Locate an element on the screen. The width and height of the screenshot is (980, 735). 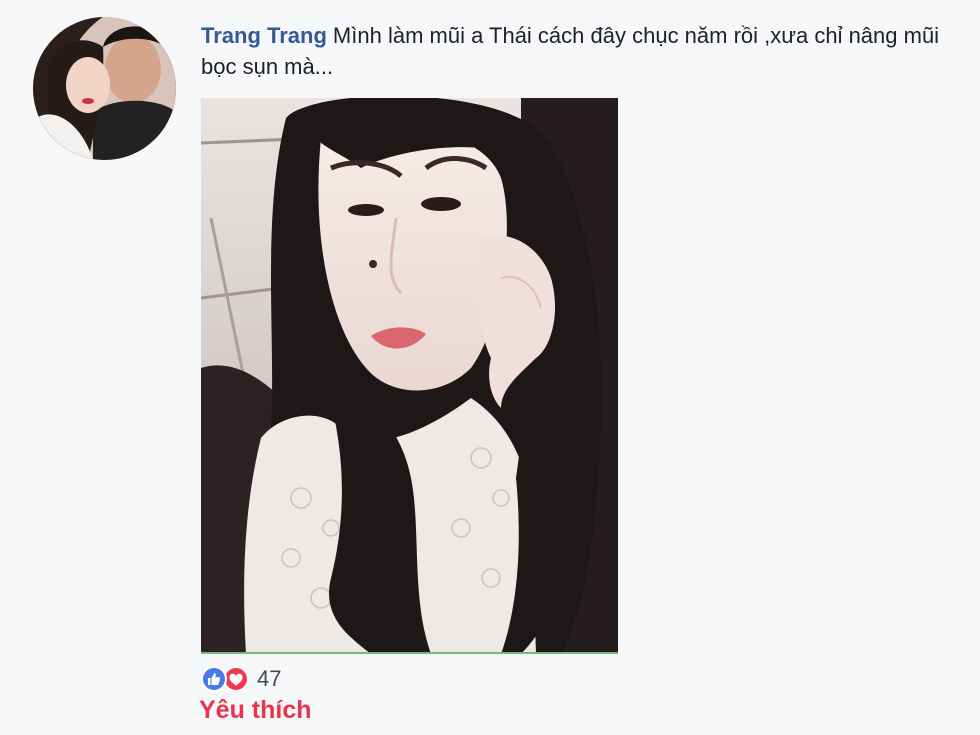
commenter-avatar is located at coordinates (104, 88).